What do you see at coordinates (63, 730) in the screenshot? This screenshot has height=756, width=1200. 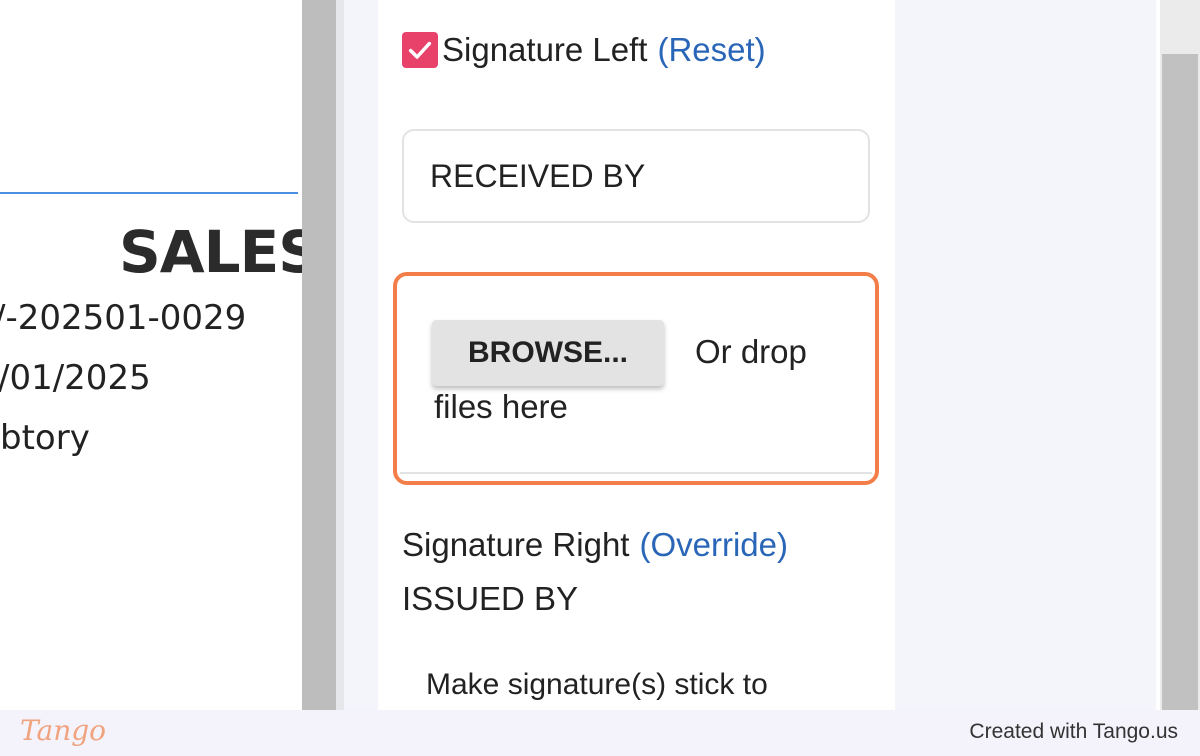 I see `tango-logo: Tango` at bounding box center [63, 730].